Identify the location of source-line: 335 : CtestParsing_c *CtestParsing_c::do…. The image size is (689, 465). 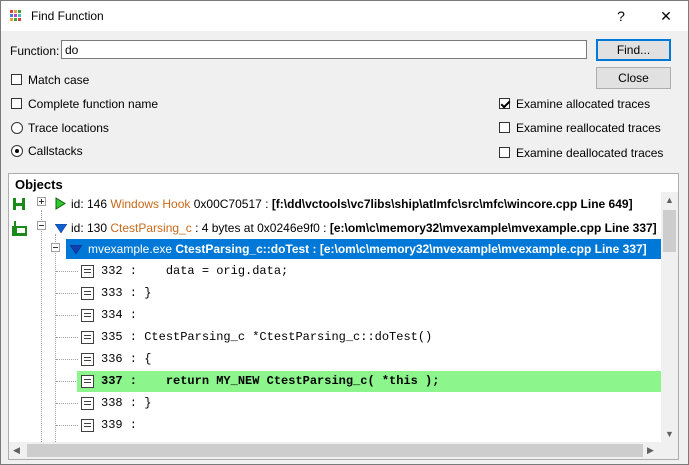
(266, 337).